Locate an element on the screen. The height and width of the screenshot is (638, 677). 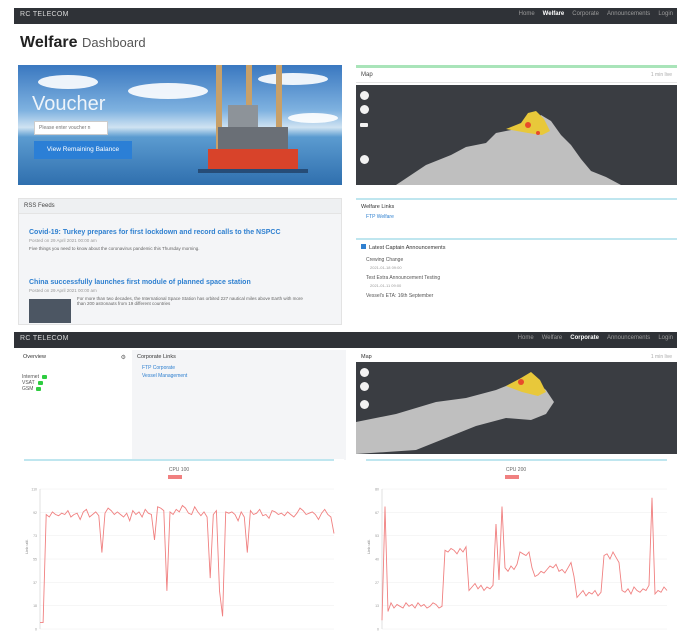
voucher-input is located at coordinates (71, 128).